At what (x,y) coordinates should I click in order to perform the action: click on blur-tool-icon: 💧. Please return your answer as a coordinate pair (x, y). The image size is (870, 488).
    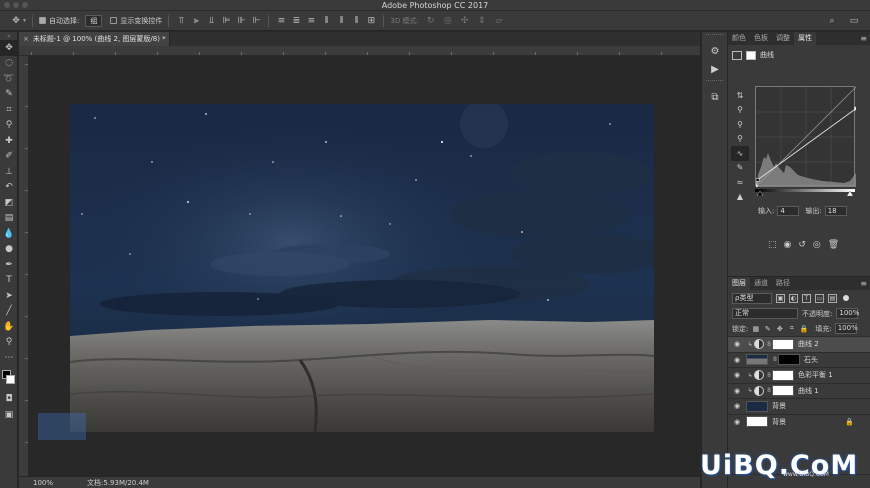
    Looking at the image, I should click on (9, 234).